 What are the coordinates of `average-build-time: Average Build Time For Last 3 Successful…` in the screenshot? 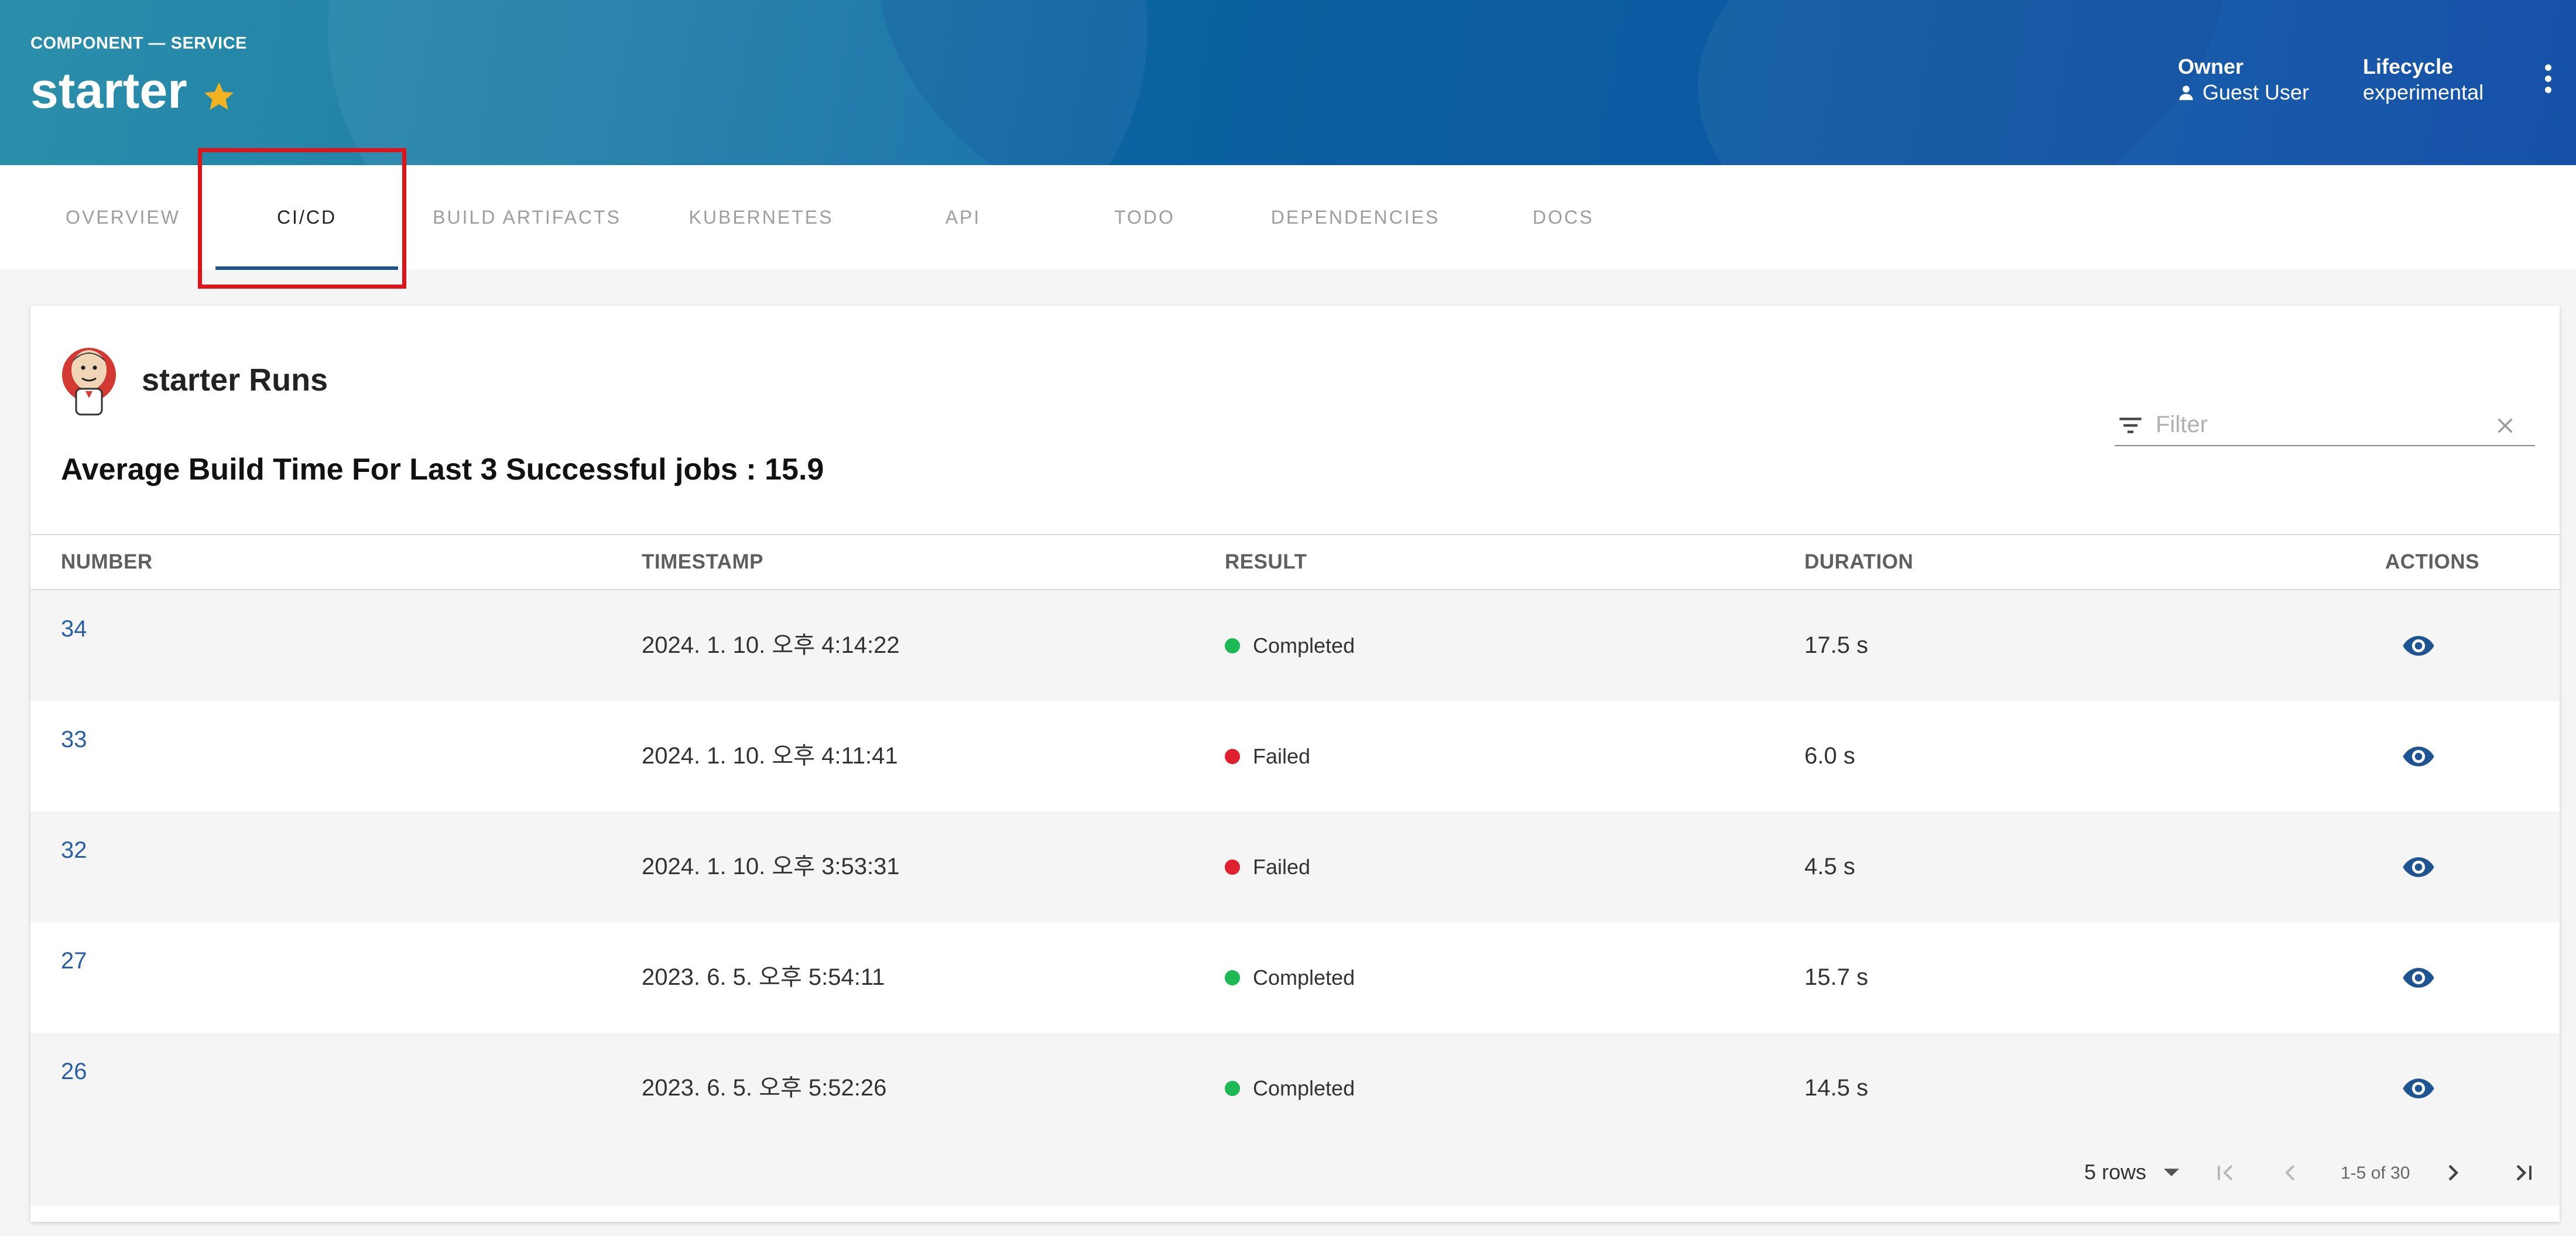 It's located at (442, 470).